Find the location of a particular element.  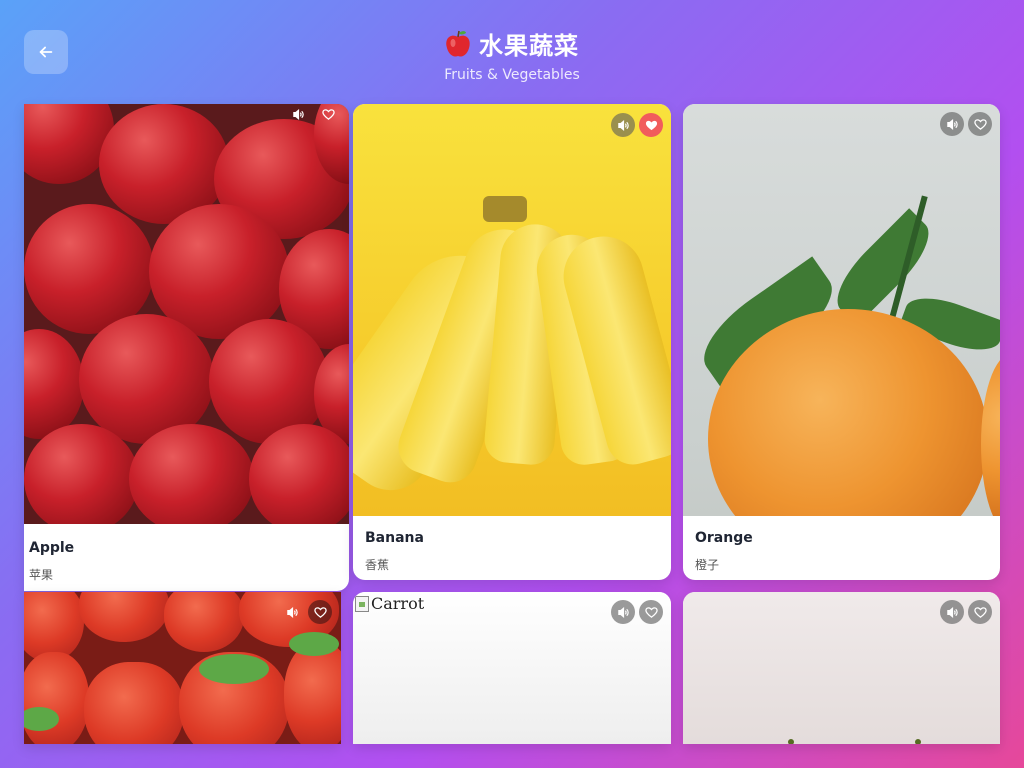

broken-image-icon is located at coordinates (362, 603).